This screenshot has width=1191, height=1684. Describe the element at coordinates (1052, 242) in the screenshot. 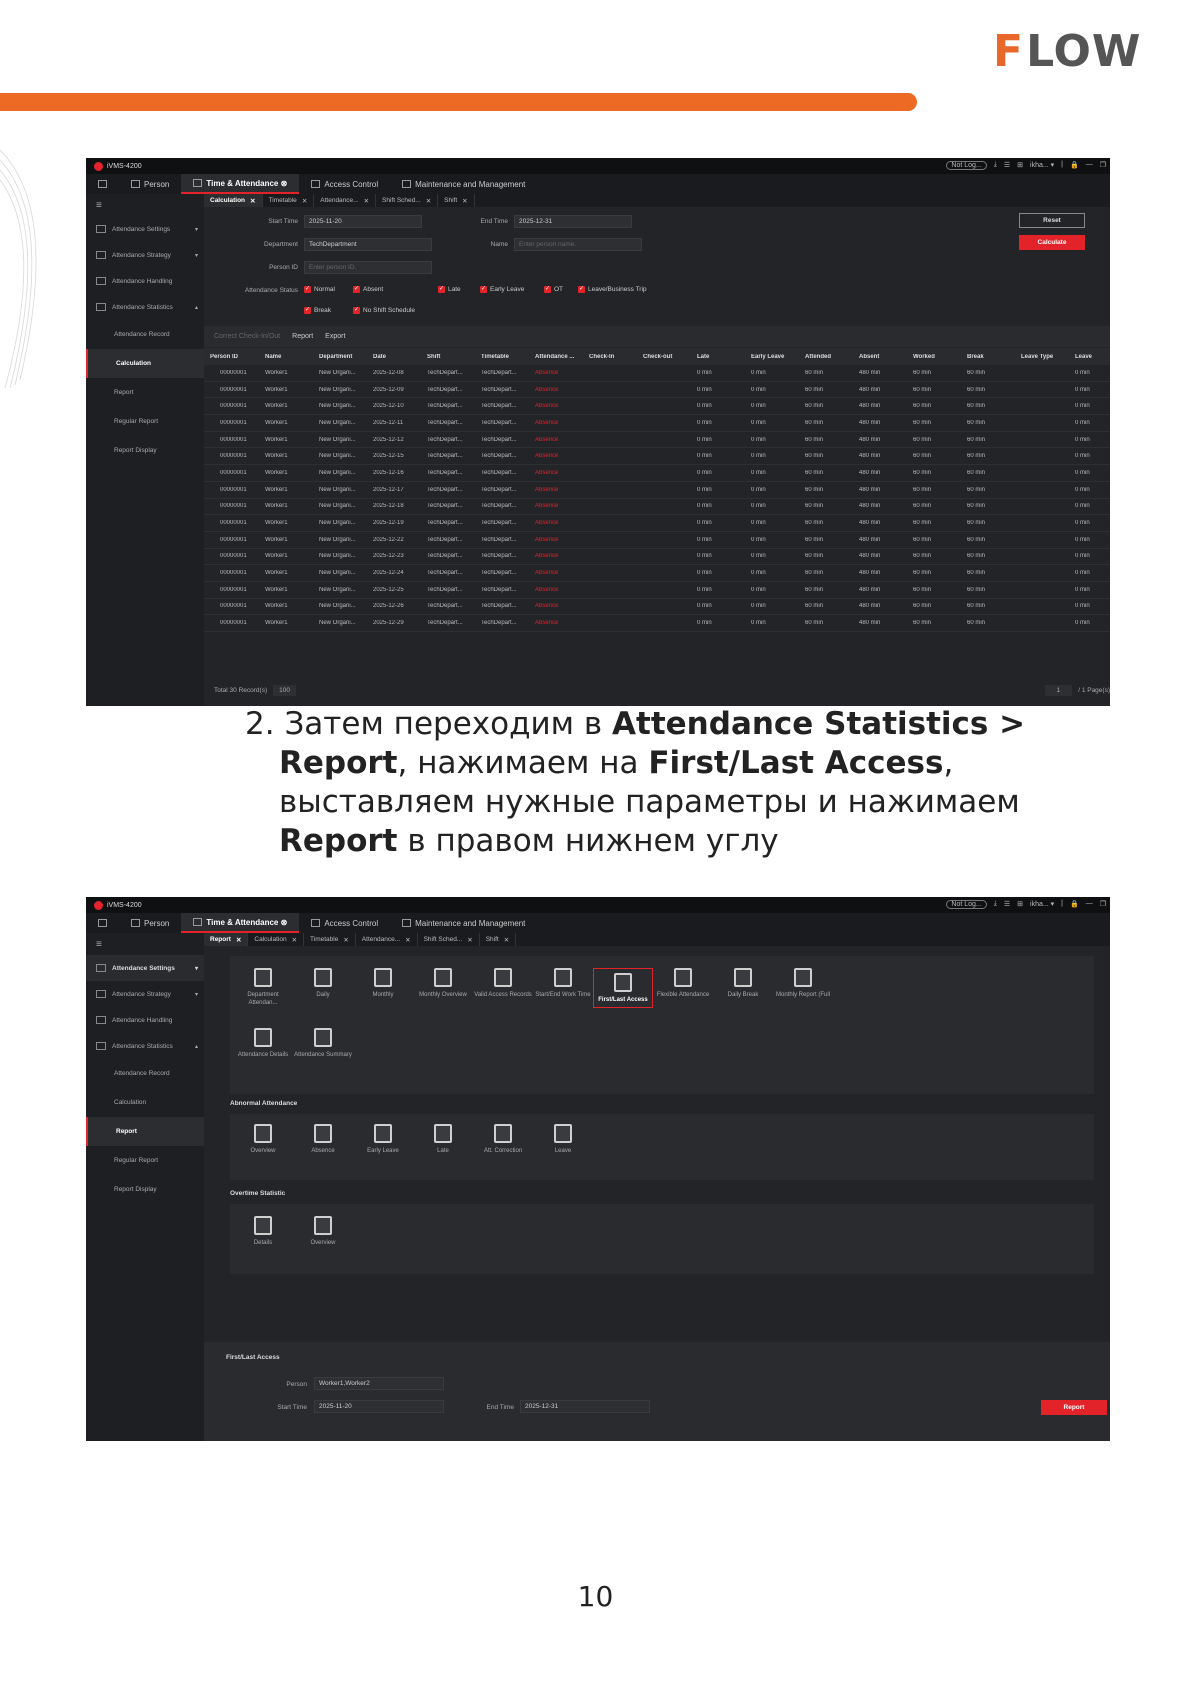

I see `calculate-button: Calculate` at that location.